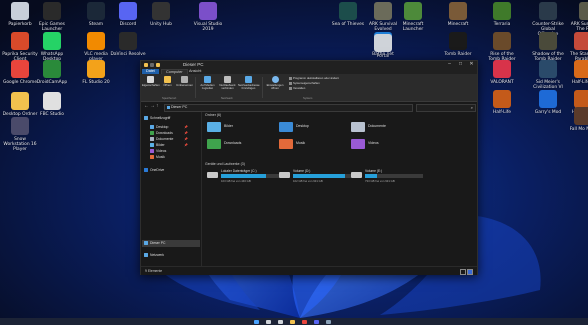  What do you see at coordinates (502, 47) in the screenshot?
I see `desktop-icon: Rise of the Tomb Raider` at bounding box center [502, 47].